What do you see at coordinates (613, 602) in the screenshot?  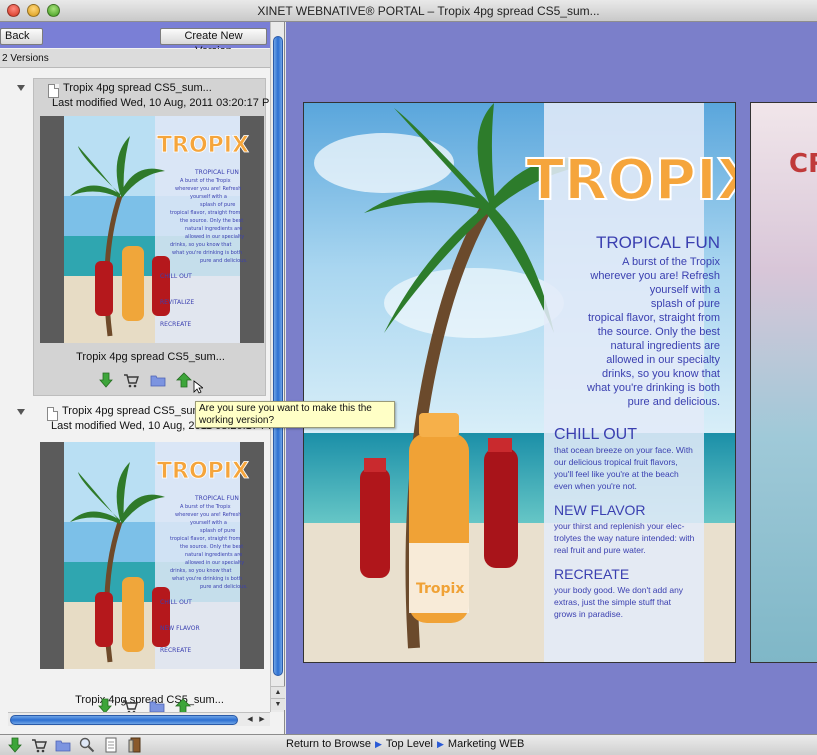 I see `svg-text:extras, just the simple stuff: extras, just the simple stuff that` at bounding box center [613, 602].